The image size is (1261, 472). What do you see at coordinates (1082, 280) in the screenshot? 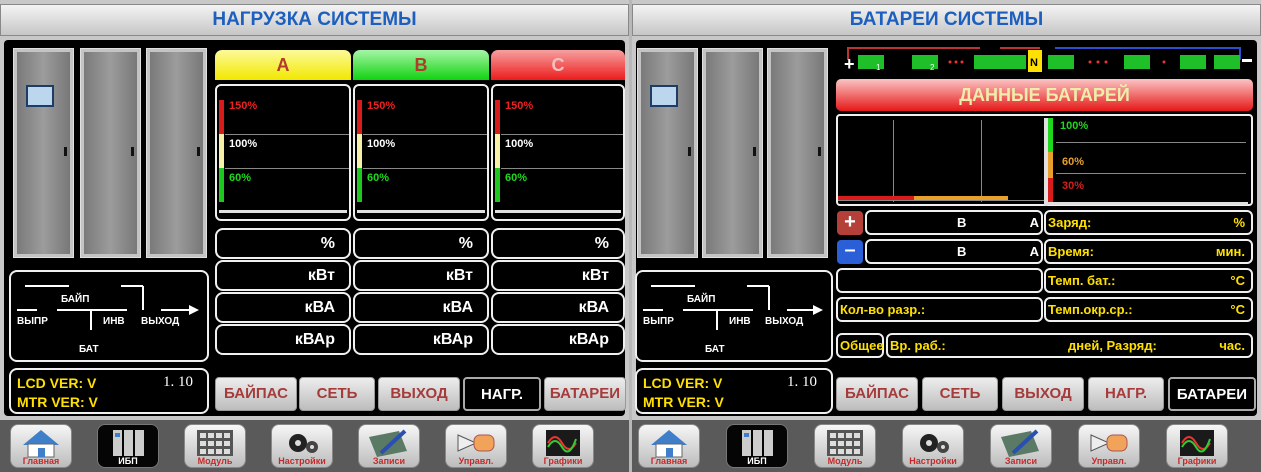
I see `battery-temp-label: Темп. бат.:` at bounding box center [1082, 280].